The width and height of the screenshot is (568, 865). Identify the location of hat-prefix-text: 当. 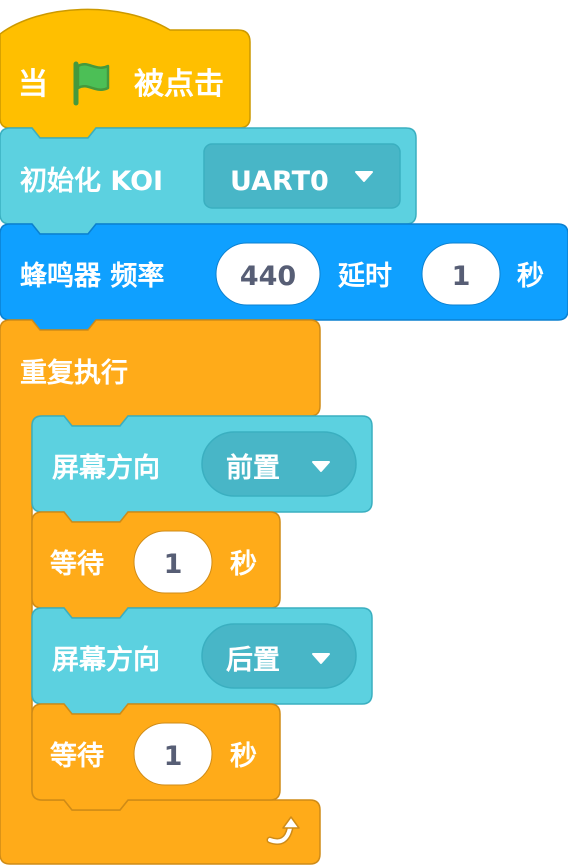
(33, 84).